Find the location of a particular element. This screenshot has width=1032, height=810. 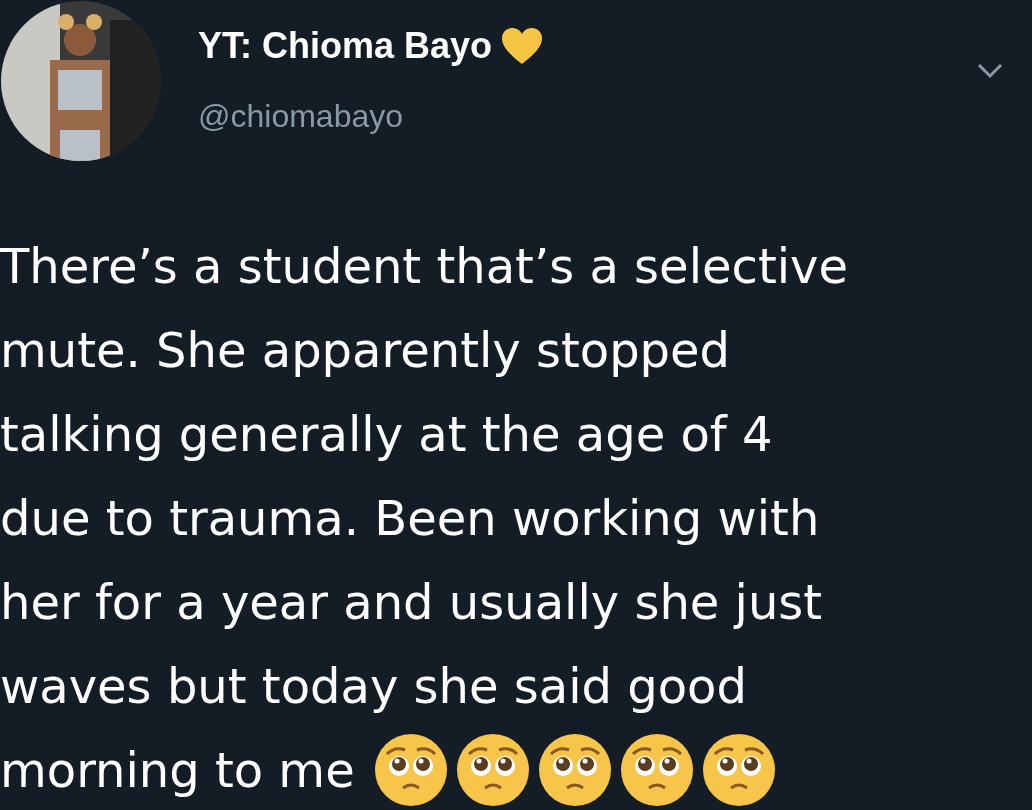

tweet-text-line: There’s a student that’s a selective is located at coordinates (424, 266).